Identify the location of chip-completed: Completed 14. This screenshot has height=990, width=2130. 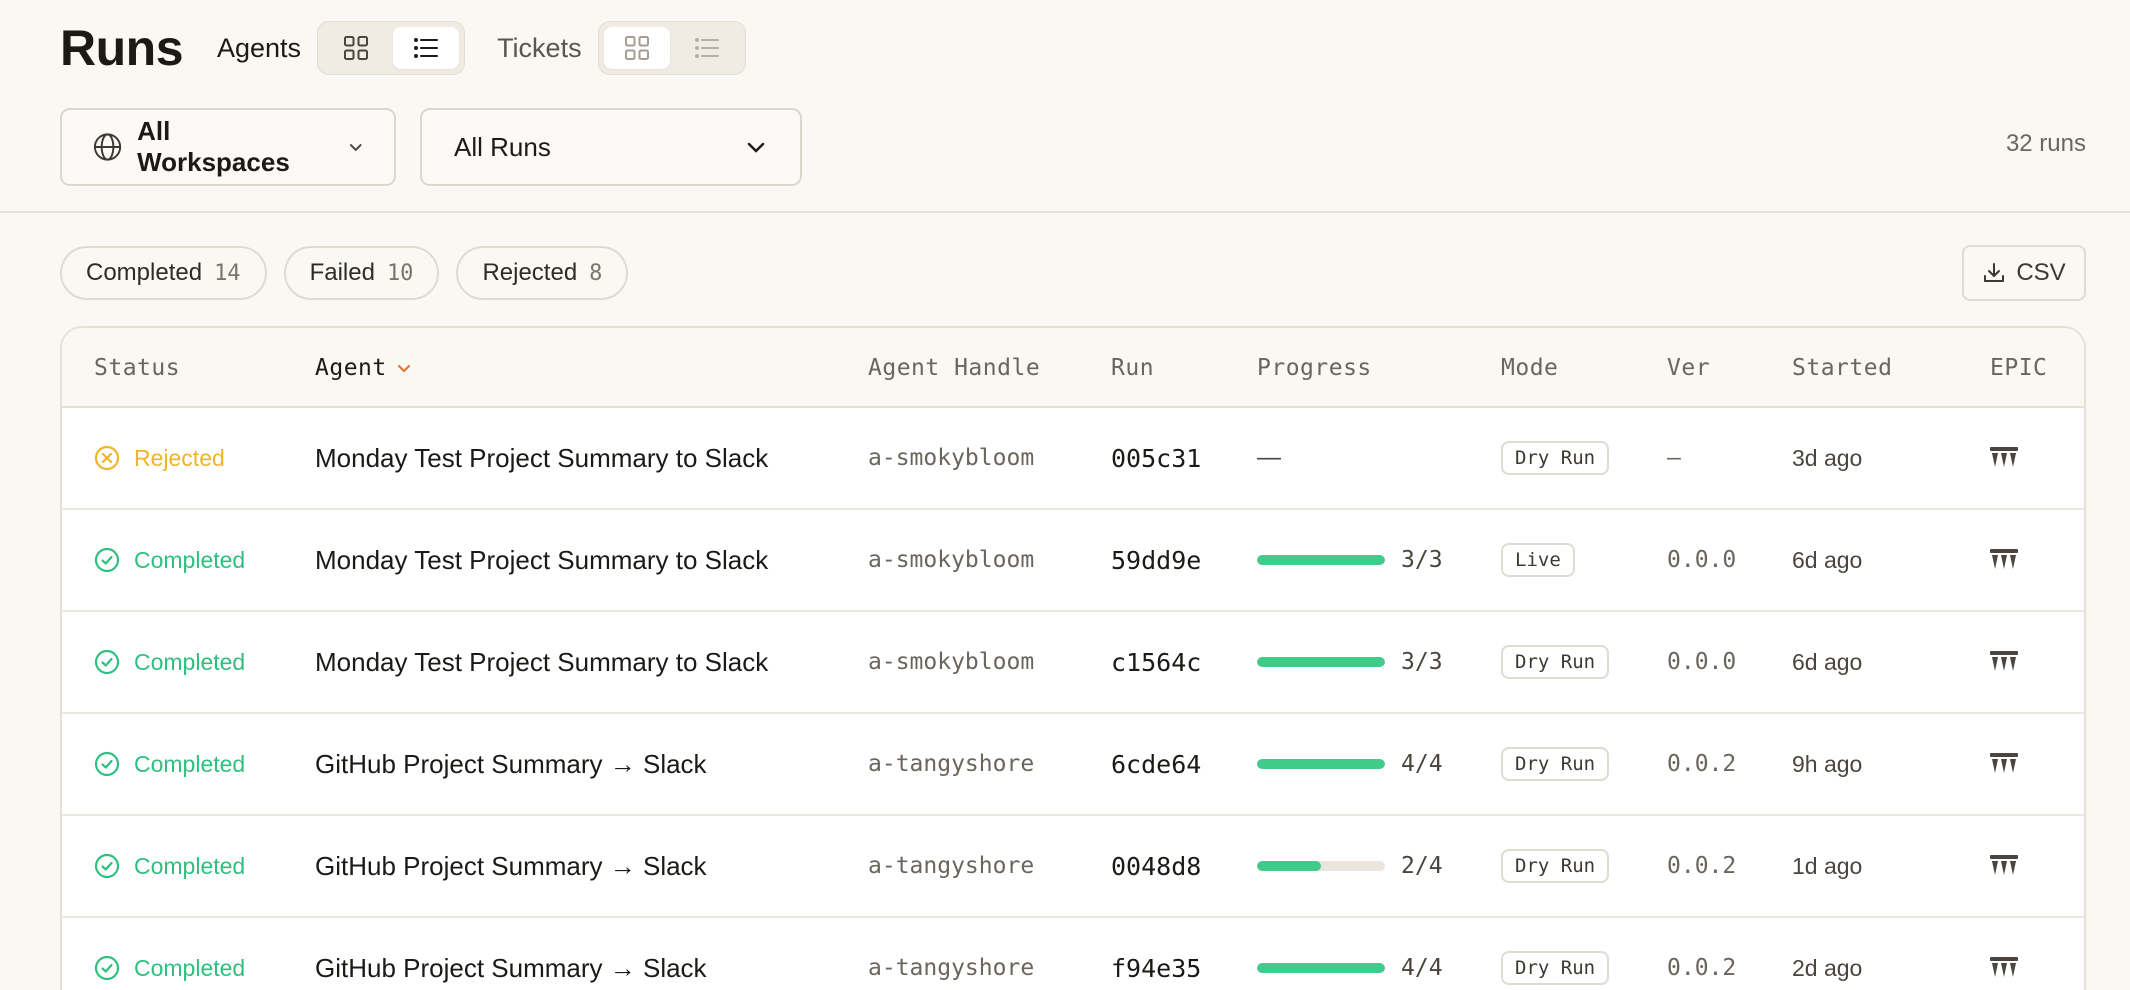
(163, 273).